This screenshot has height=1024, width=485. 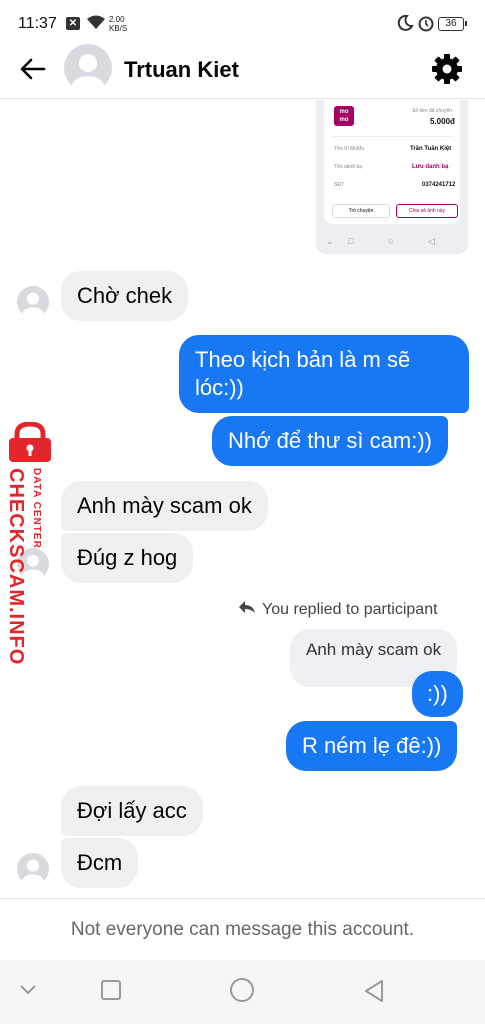 What do you see at coordinates (427, 211) in the screenshot?
I see `share-image-button: Chia sẻ ảnh này` at bounding box center [427, 211].